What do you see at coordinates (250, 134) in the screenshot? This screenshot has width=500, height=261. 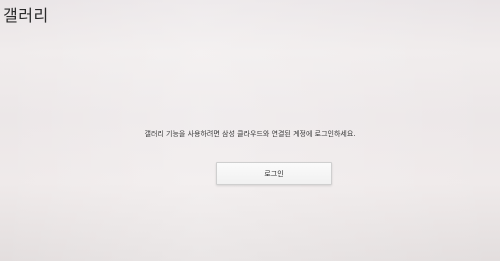 I see `login-prompt-message: 갤러리 기능을 사용하려면 삼성 클라우드와 연결된 계정에 로그인하세요.` at bounding box center [250, 134].